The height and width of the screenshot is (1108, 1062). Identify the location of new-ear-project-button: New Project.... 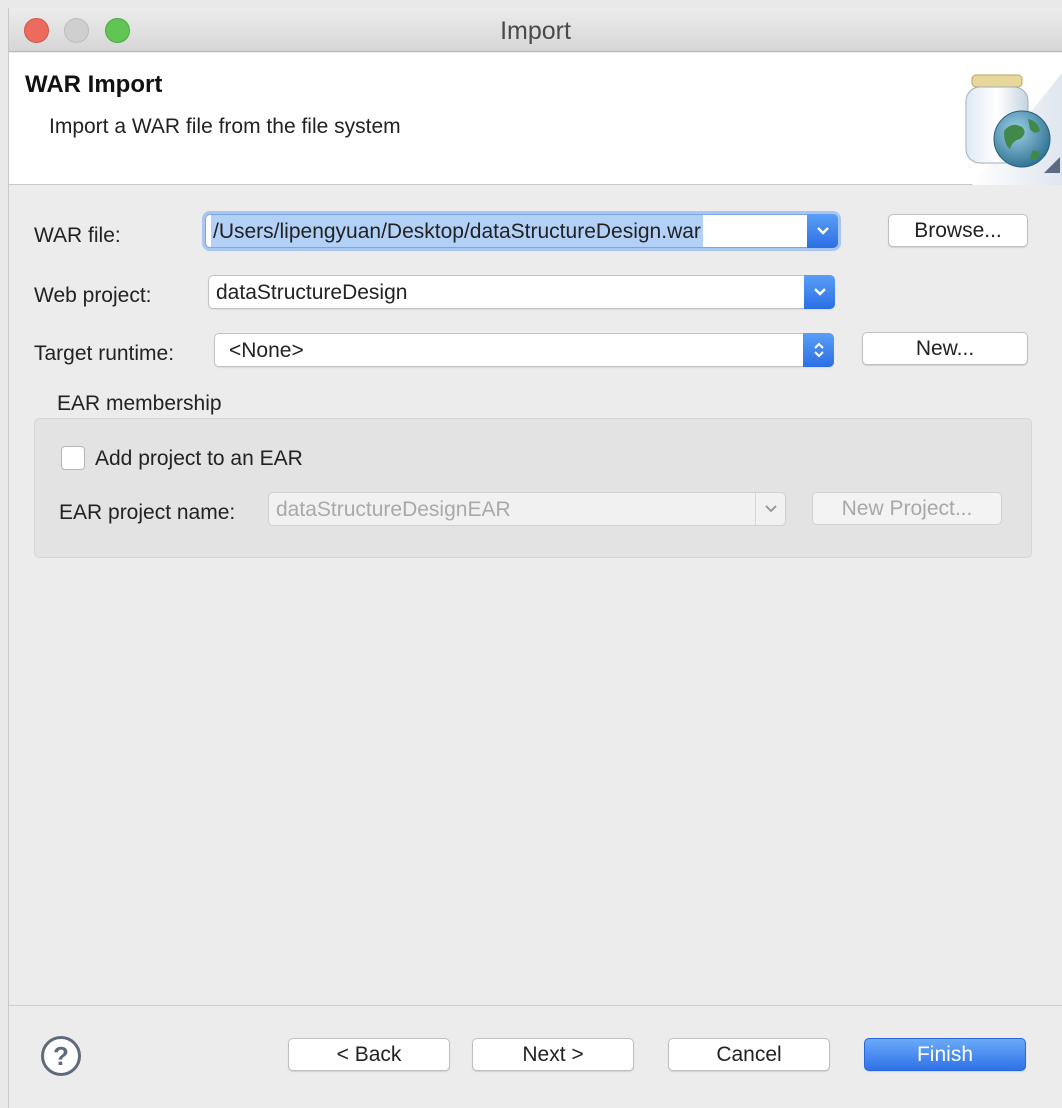
(907, 508).